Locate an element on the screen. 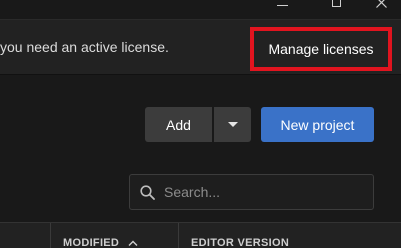  column-header-label: MODIFIED is located at coordinates (91, 242).